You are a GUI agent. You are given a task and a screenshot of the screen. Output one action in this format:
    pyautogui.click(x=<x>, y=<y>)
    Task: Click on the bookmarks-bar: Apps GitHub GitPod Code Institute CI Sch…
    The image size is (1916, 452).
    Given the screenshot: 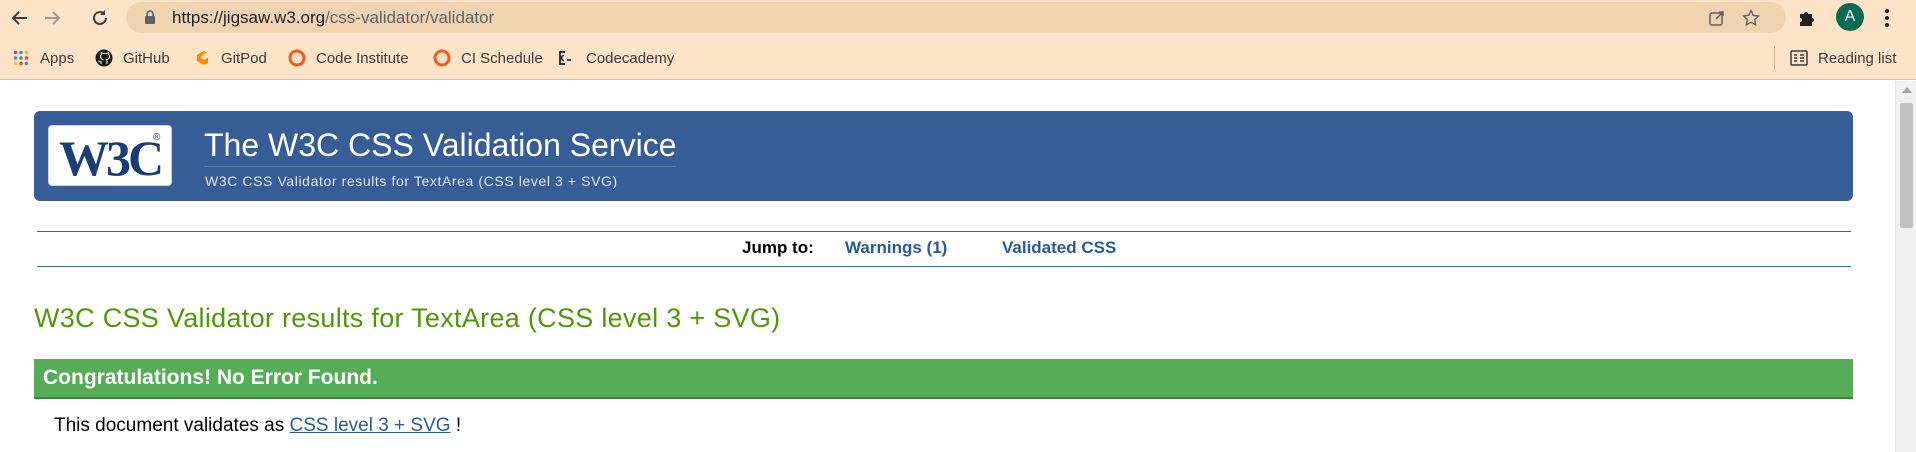 What is the action you would take?
    pyautogui.click(x=958, y=58)
    